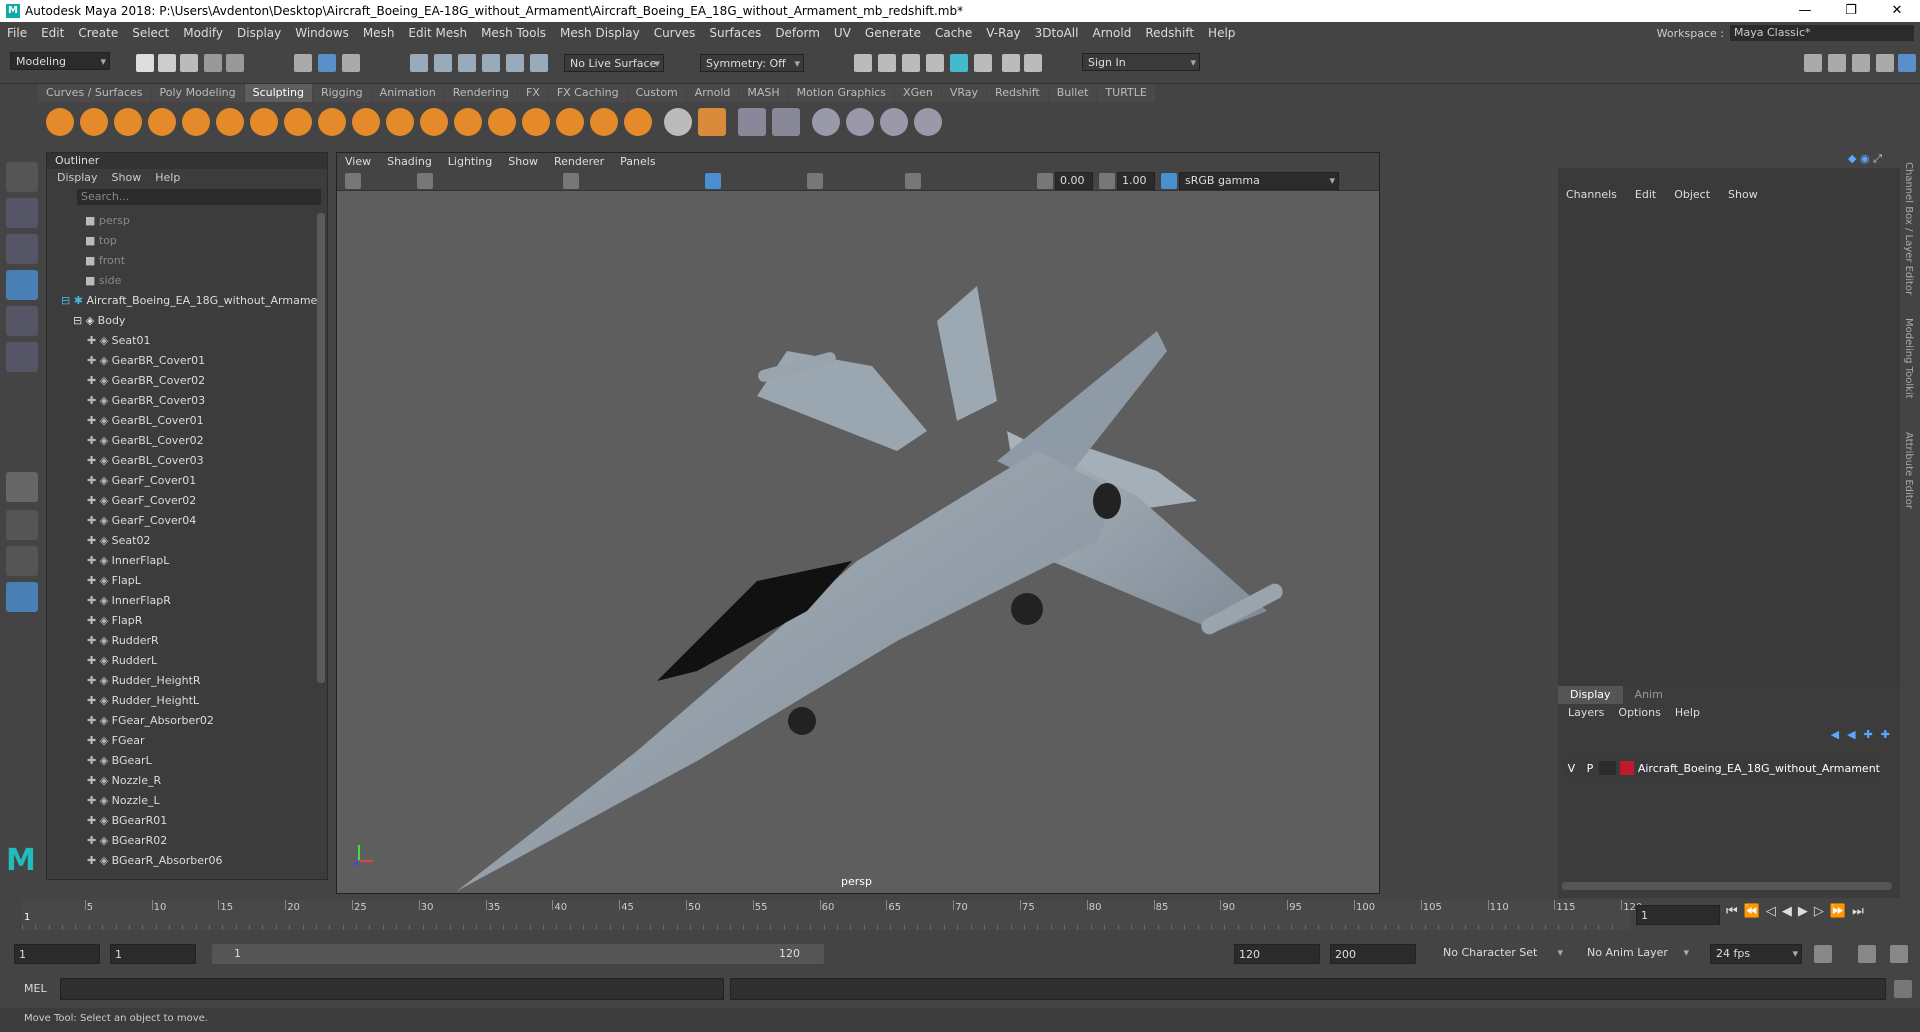 This screenshot has width=1920, height=1032. I want to click on outliner-item-camera: ■ side, so click(187, 281).